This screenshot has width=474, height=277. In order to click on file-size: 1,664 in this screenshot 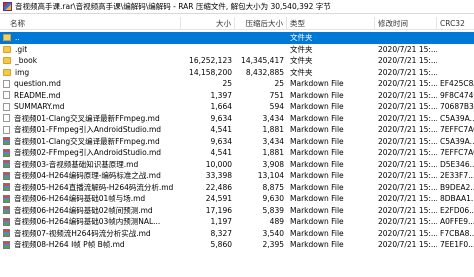, I will do `click(221, 106)`.